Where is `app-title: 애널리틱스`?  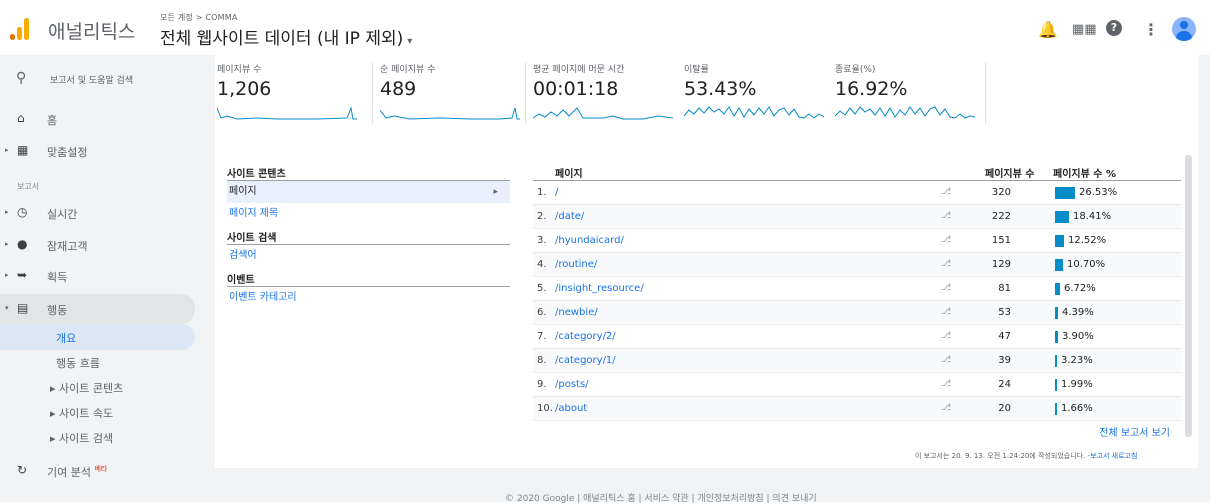 app-title: 애널리틱스 is located at coordinates (91, 30).